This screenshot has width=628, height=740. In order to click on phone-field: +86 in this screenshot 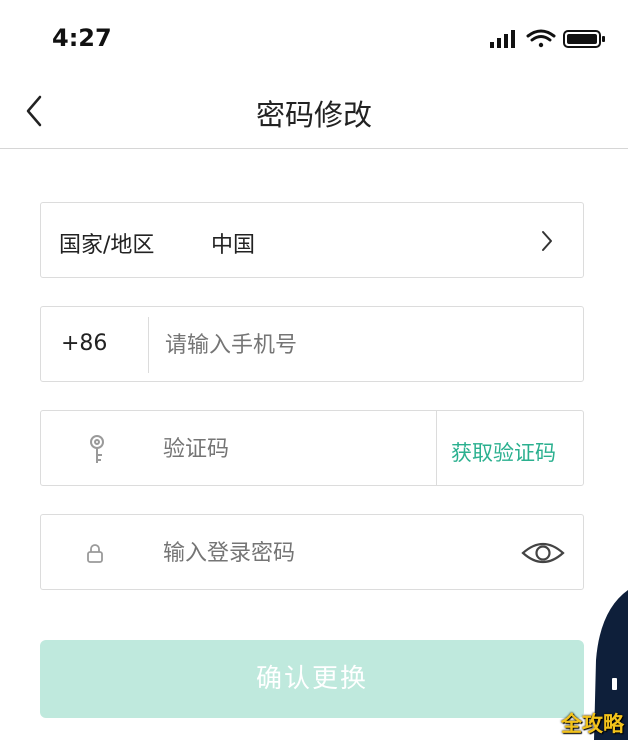, I will do `click(312, 344)`.